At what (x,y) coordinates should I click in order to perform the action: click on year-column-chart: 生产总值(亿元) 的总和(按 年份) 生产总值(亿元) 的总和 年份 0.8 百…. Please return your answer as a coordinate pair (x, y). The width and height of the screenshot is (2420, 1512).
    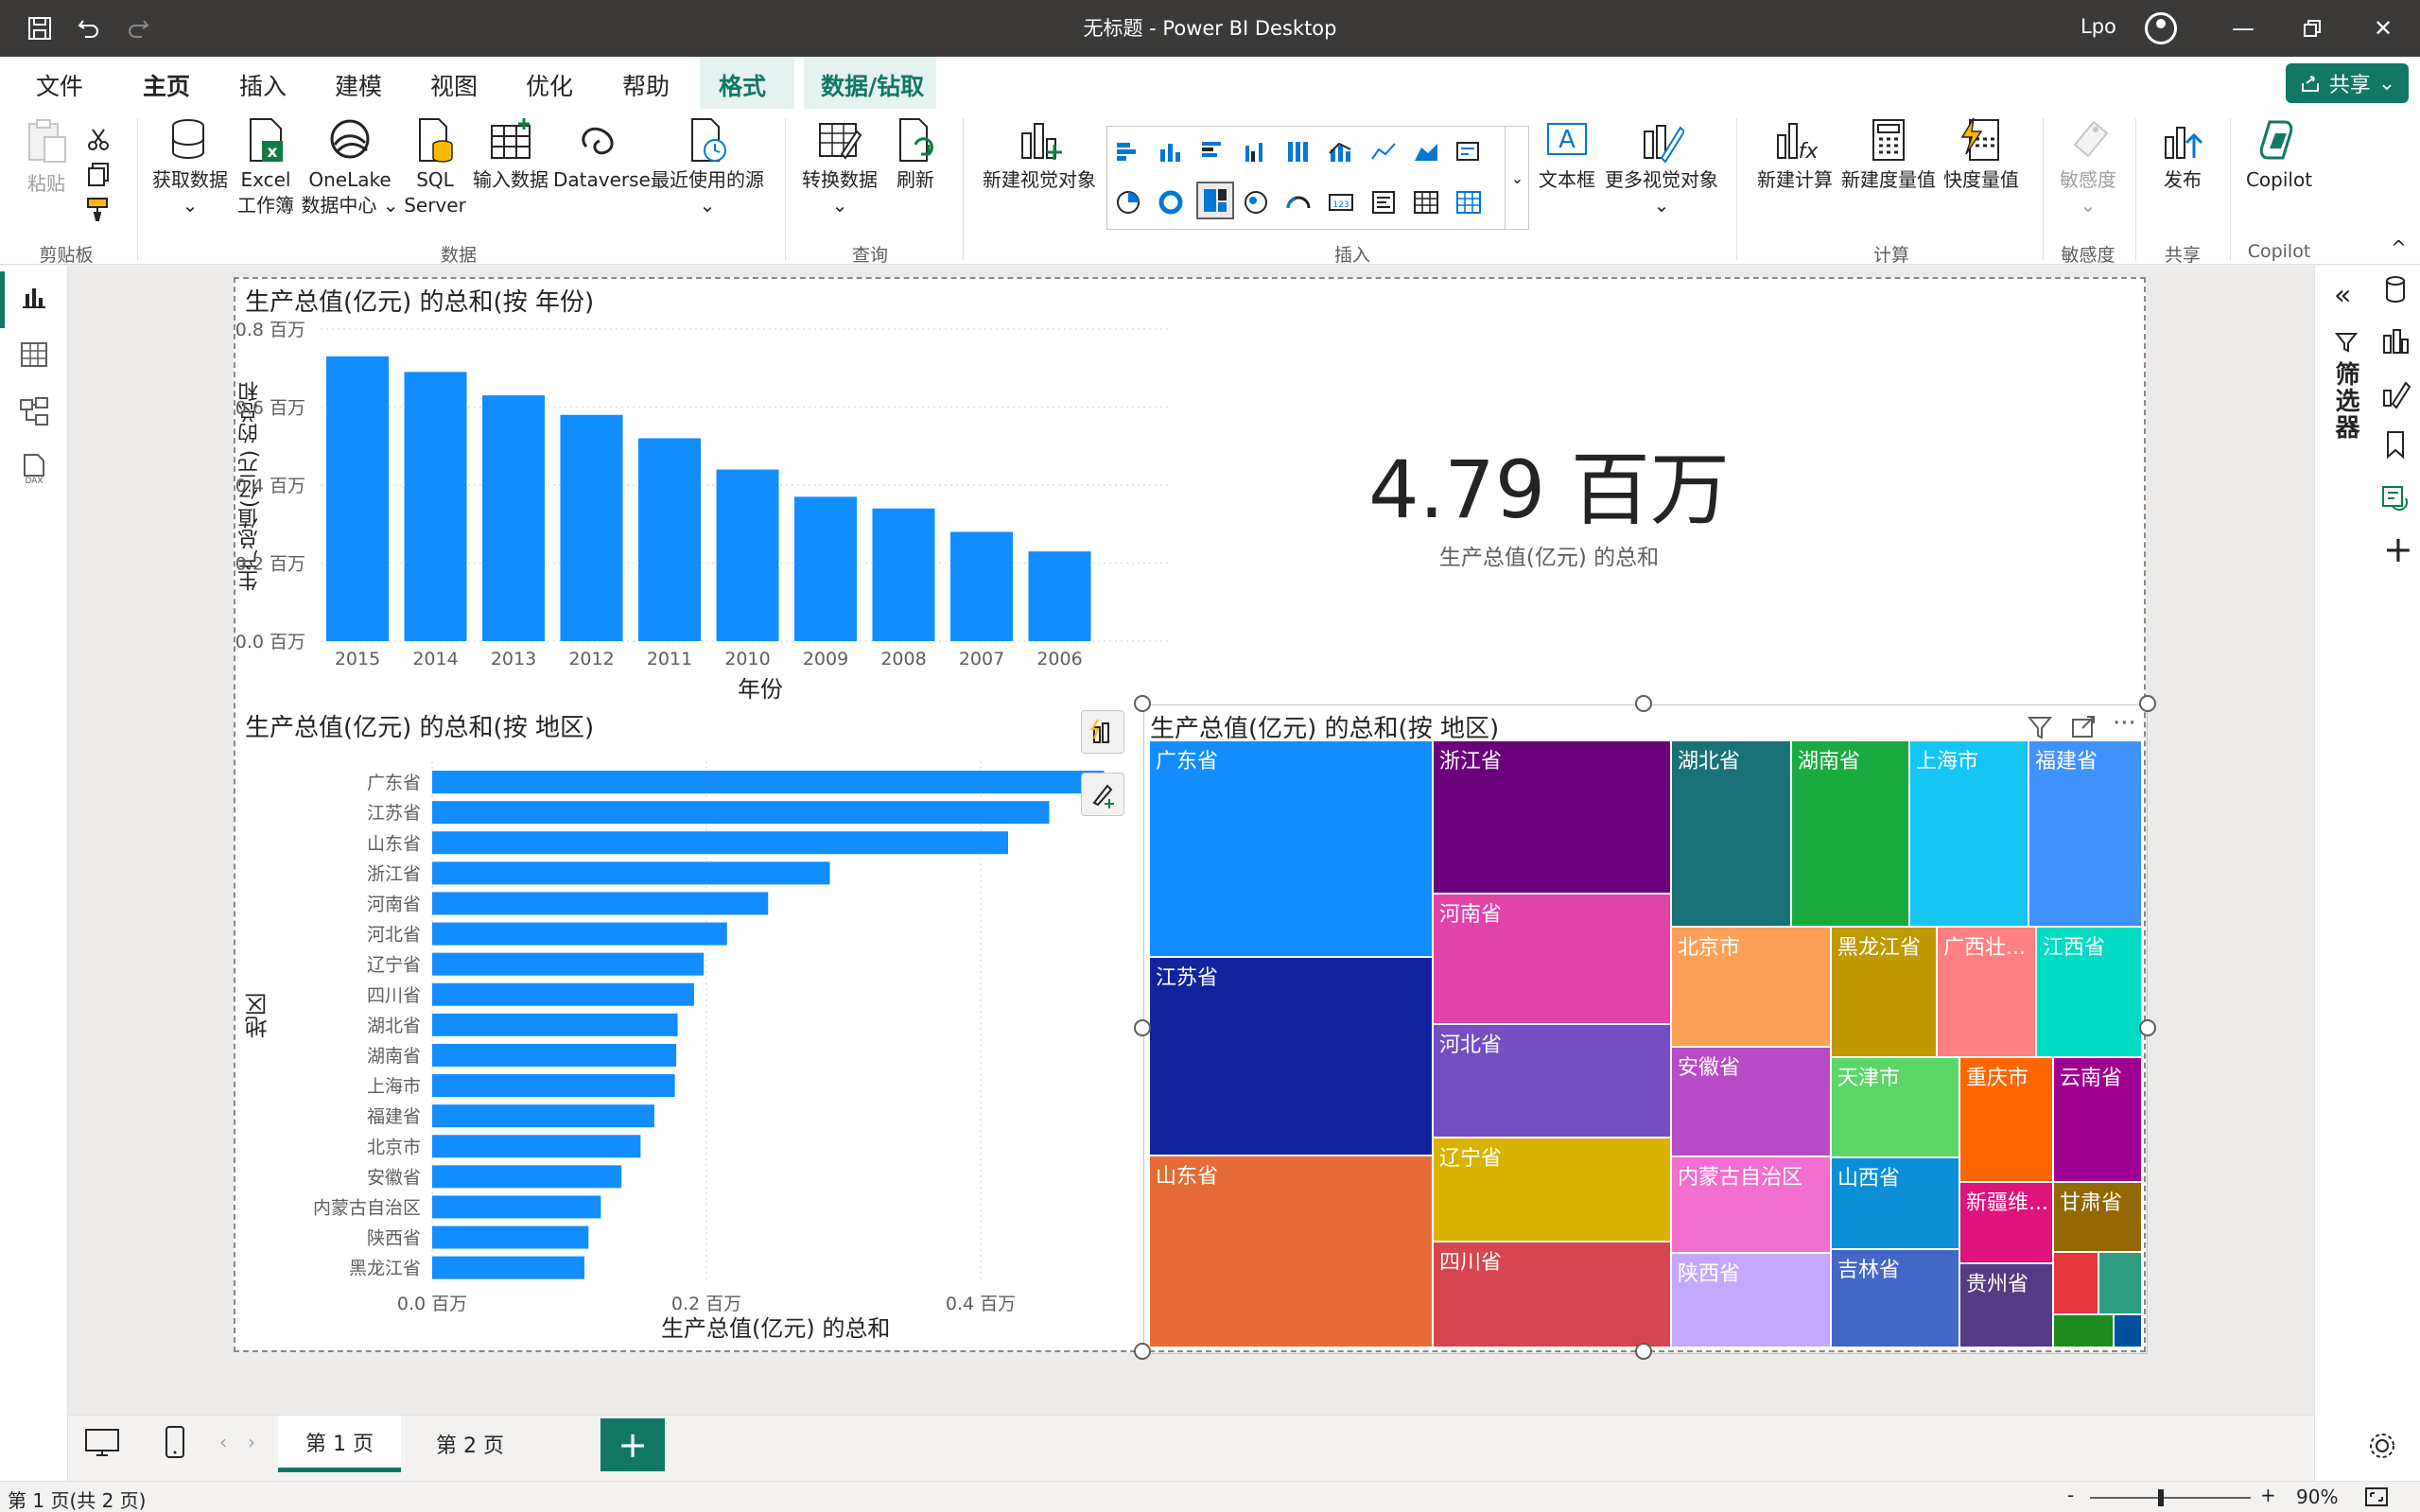
    Looking at the image, I should click on (708, 491).